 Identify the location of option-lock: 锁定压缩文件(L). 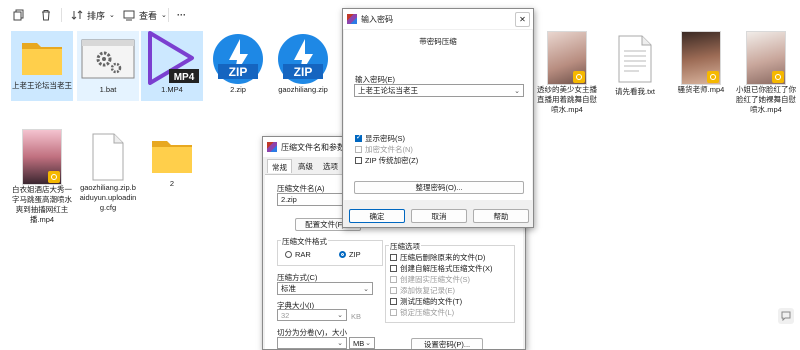
(422, 312).